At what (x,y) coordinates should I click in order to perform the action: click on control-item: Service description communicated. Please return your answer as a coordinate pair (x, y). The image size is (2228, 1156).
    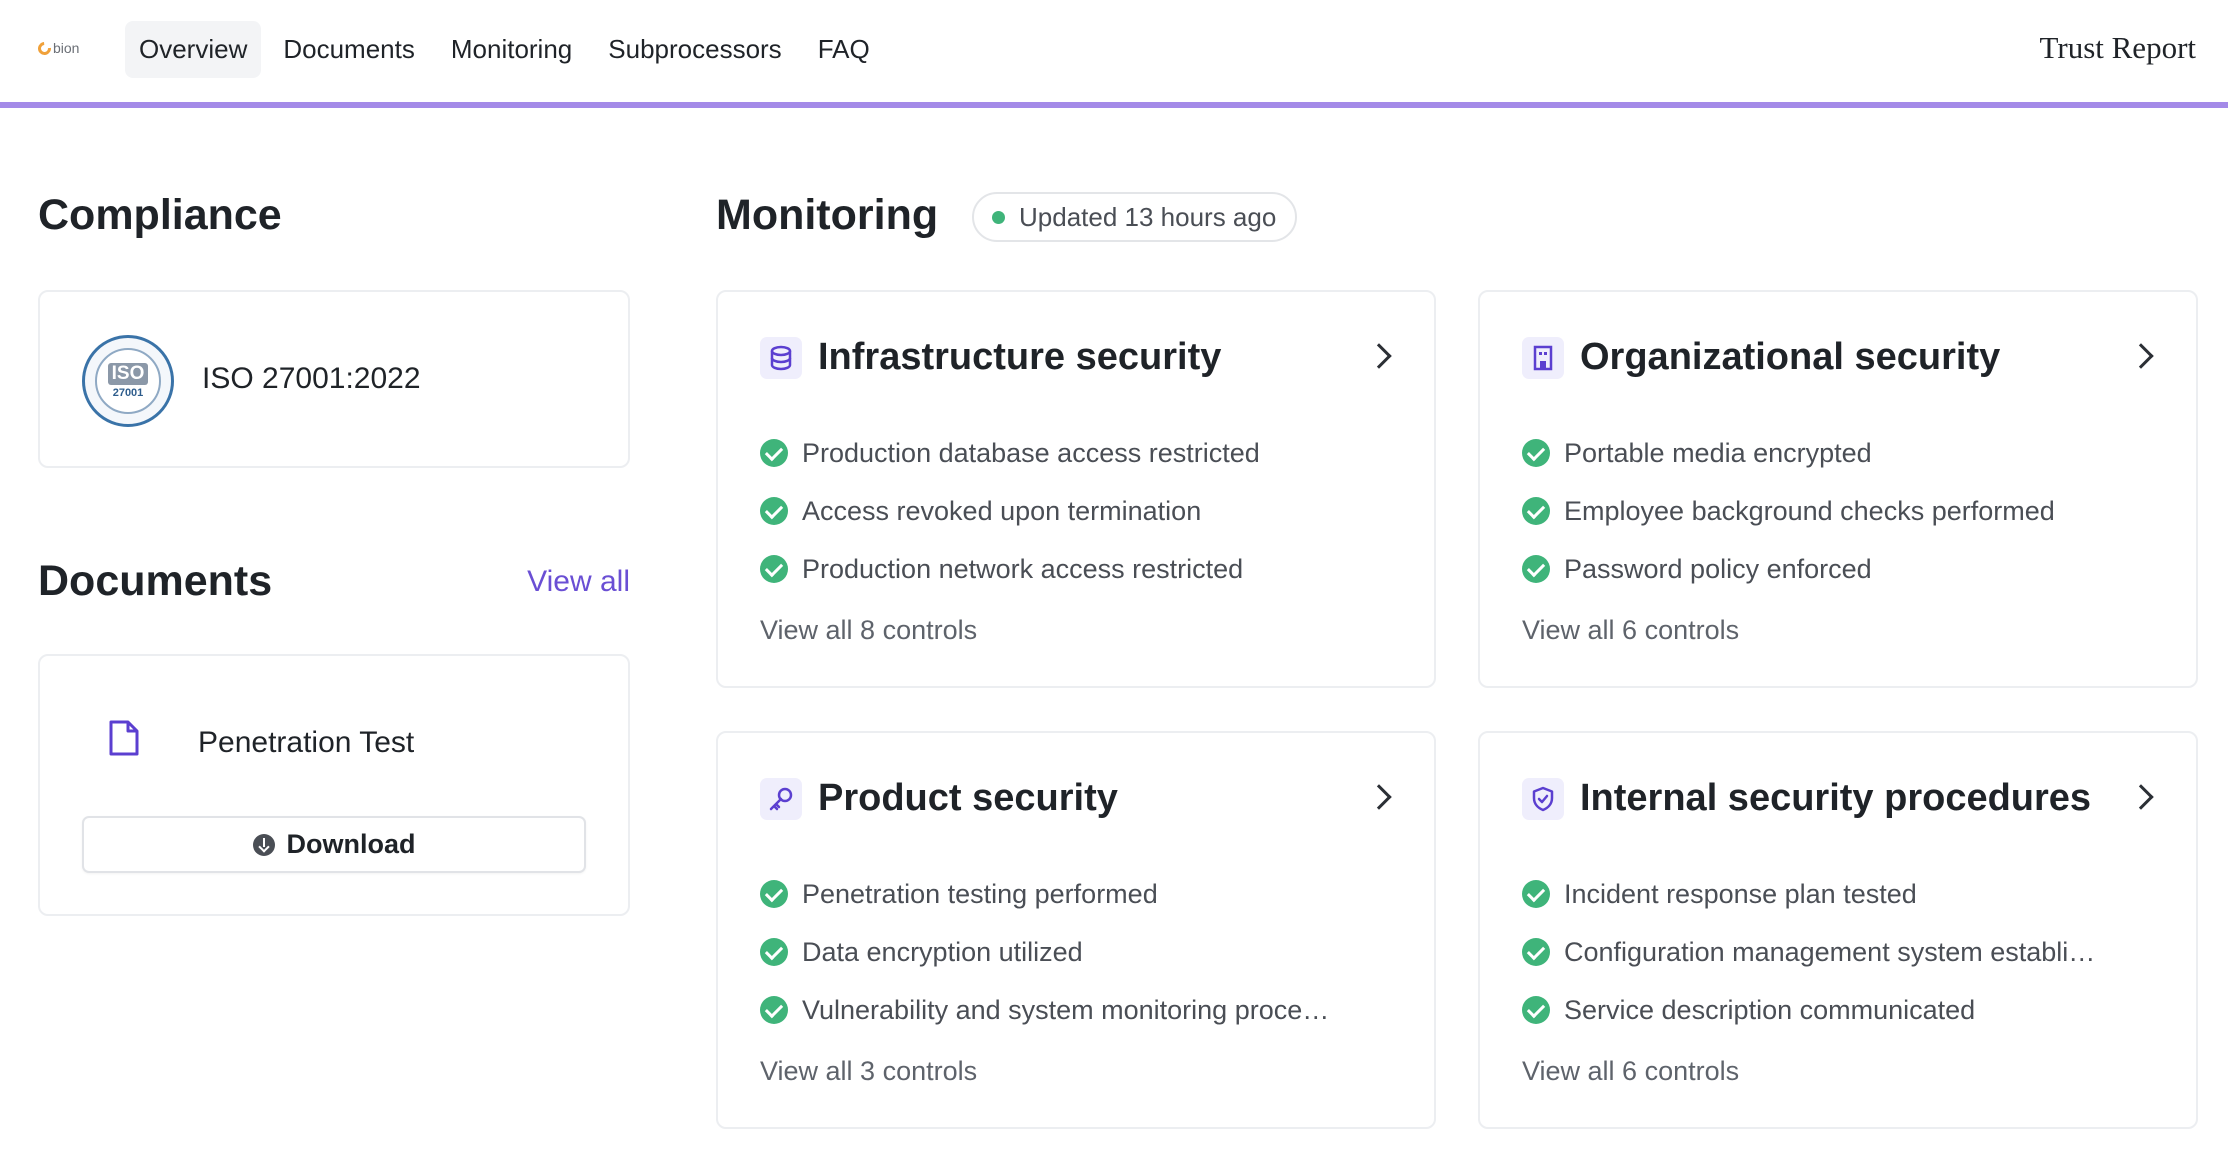
    Looking at the image, I should click on (1842, 1010).